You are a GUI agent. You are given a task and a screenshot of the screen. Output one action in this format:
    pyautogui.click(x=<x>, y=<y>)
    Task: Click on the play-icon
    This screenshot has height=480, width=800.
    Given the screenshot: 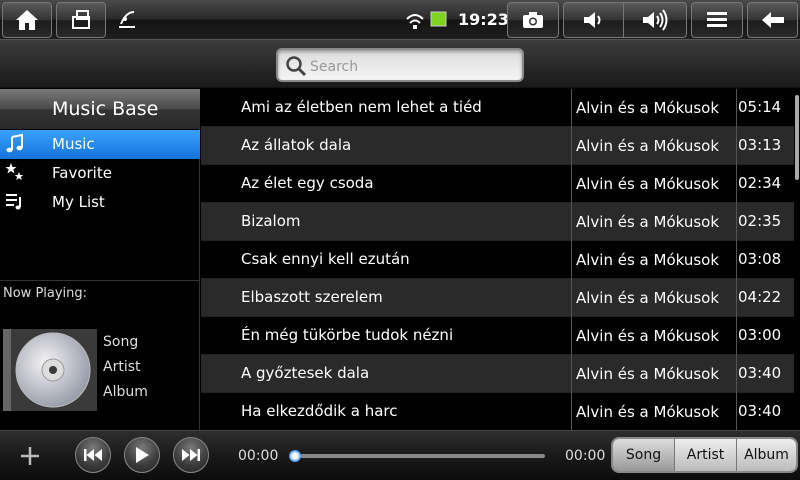 What is the action you would take?
    pyautogui.click(x=142, y=455)
    